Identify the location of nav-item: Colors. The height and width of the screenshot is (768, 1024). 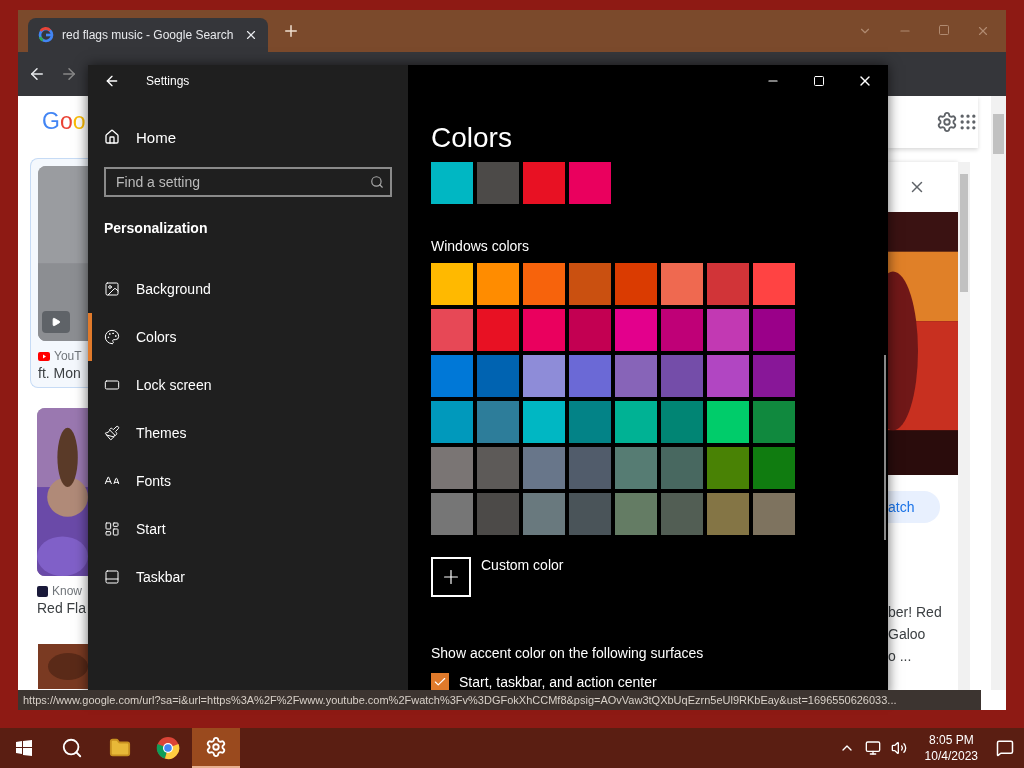
(248, 337).